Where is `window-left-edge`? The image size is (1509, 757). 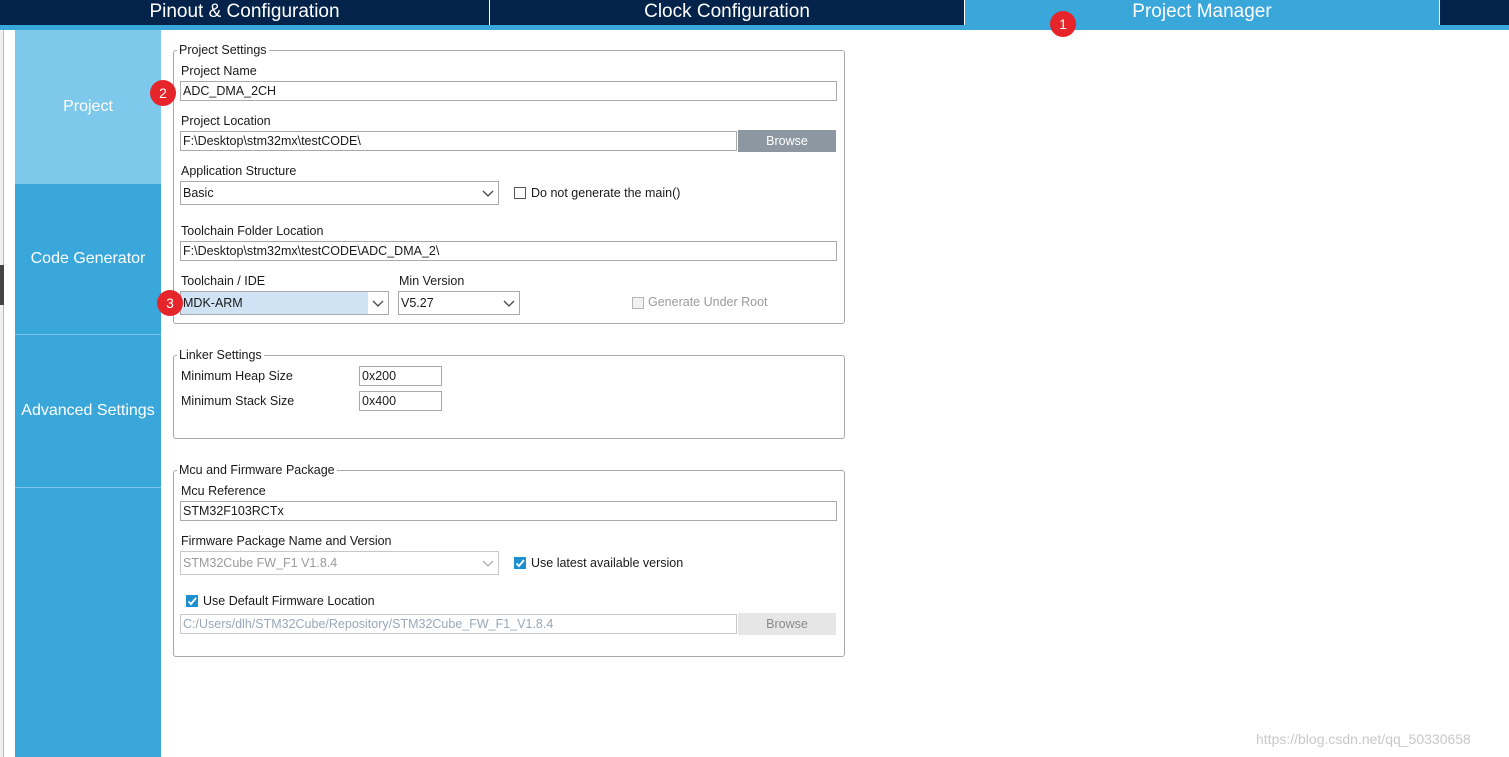
window-left-edge is located at coordinates (2, 393).